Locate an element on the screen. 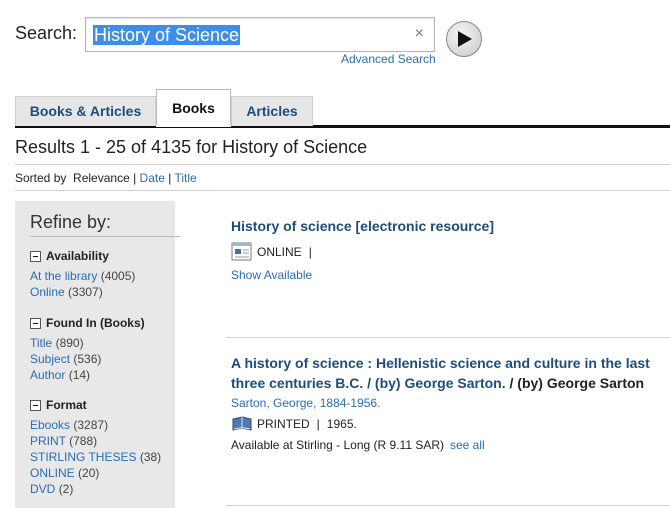 The height and width of the screenshot is (508, 670). tab-books-articles: Books & Articles is located at coordinates (85, 111).